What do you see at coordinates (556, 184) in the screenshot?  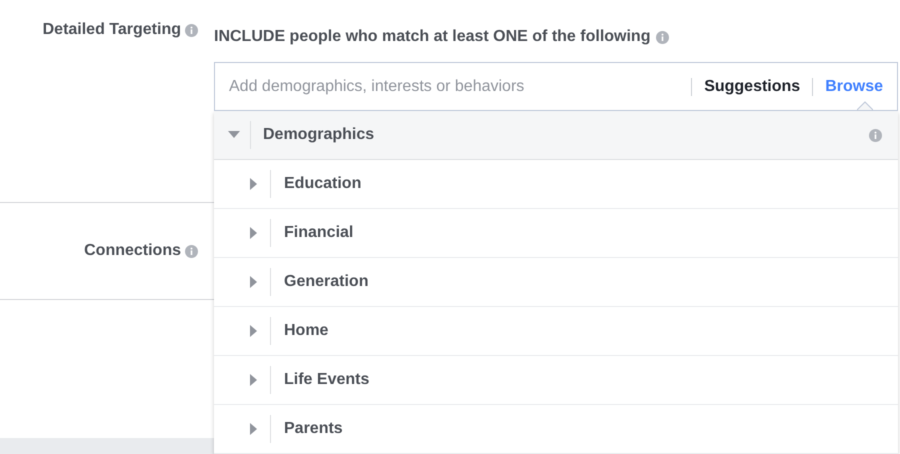 I see `subcategory-row: Education` at bounding box center [556, 184].